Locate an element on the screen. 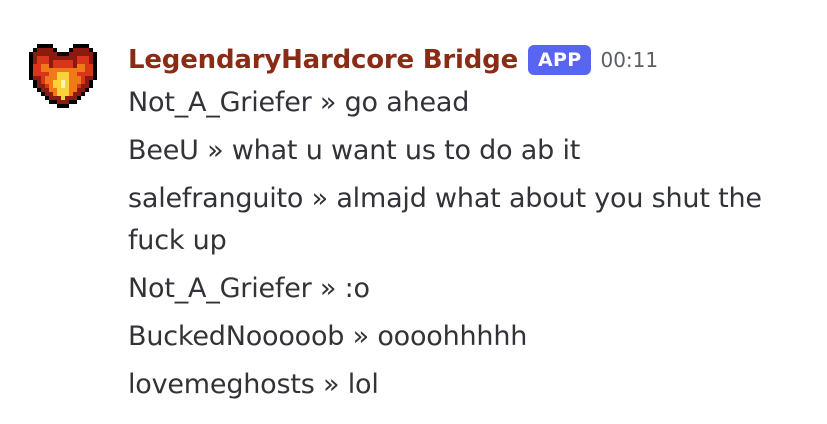 The height and width of the screenshot is (424, 827). message-header: LegendaryHardcore Bridge APP 00:11 is located at coordinates (468, 60).